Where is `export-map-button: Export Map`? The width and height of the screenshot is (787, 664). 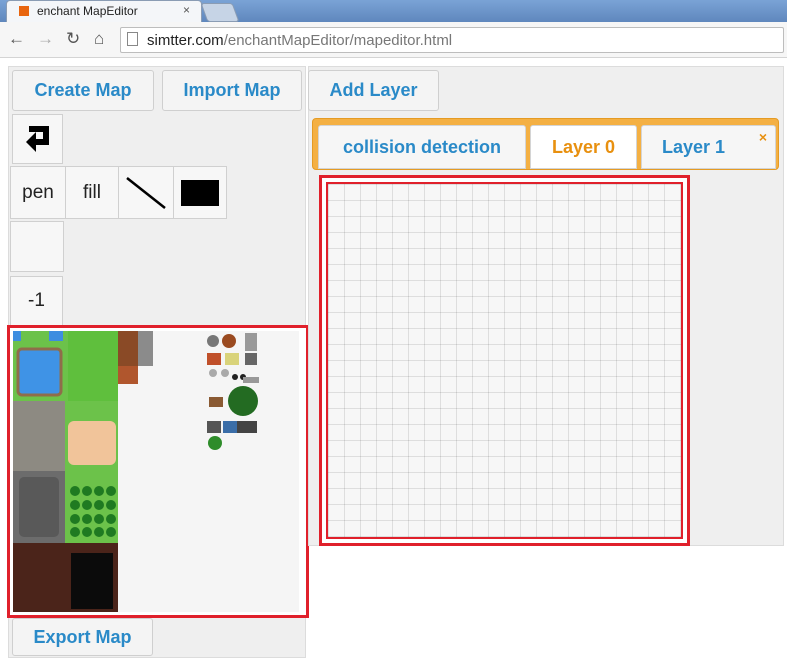
export-map-button: Export Map is located at coordinates (82, 637).